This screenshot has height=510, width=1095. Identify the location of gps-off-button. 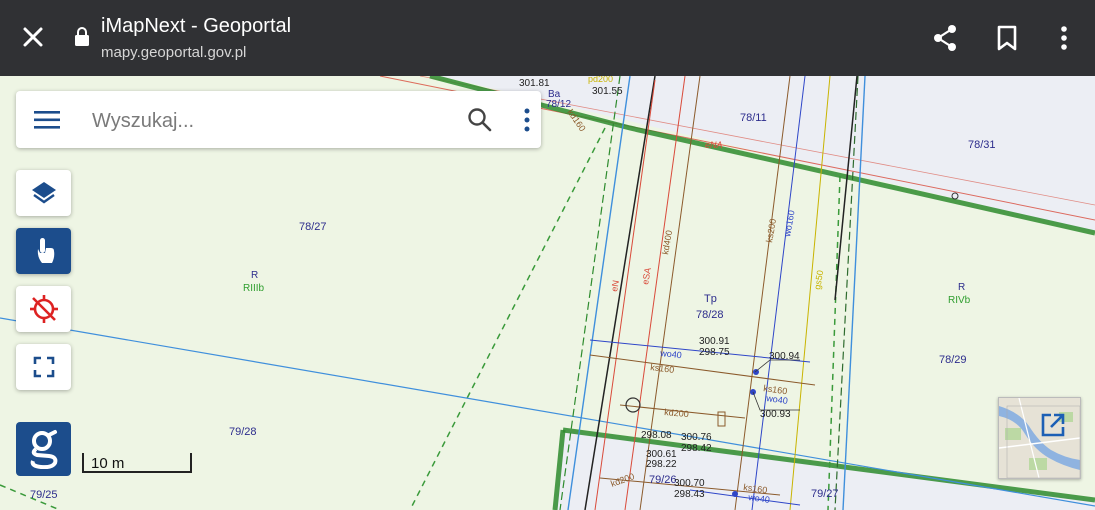
(43, 309).